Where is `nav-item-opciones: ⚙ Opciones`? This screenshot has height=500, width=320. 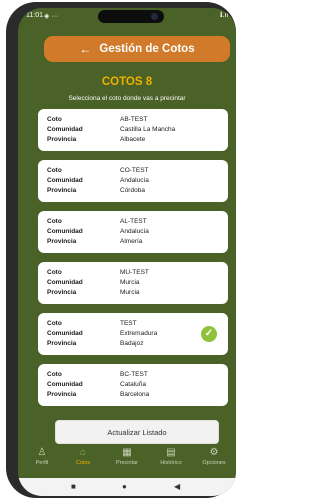 nav-item-opciones: ⚙ Opciones is located at coordinates (214, 460).